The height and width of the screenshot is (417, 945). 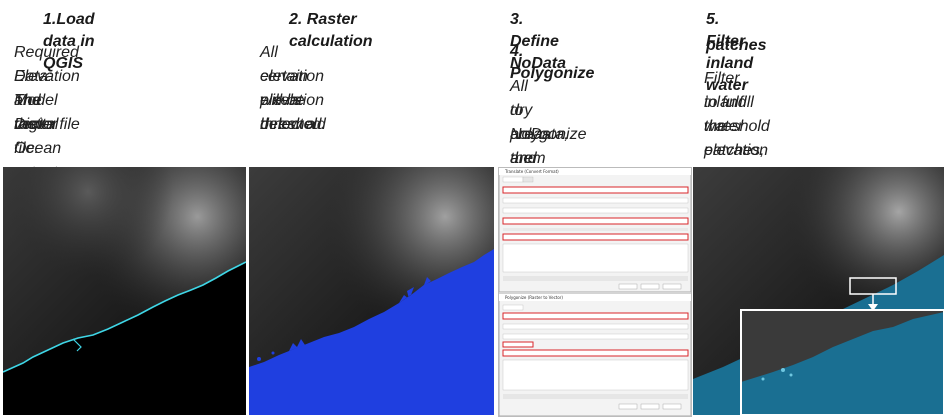 I want to click on dialog-2-output-highlight, so click(x=595, y=353).